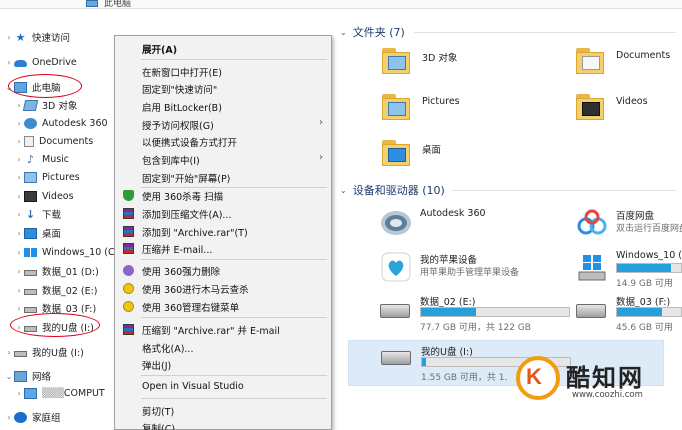 The height and width of the screenshot is (430, 682). Describe the element at coordinates (63, 417) in the screenshot. I see `nav-item-homegroup: › 家庭组` at that location.